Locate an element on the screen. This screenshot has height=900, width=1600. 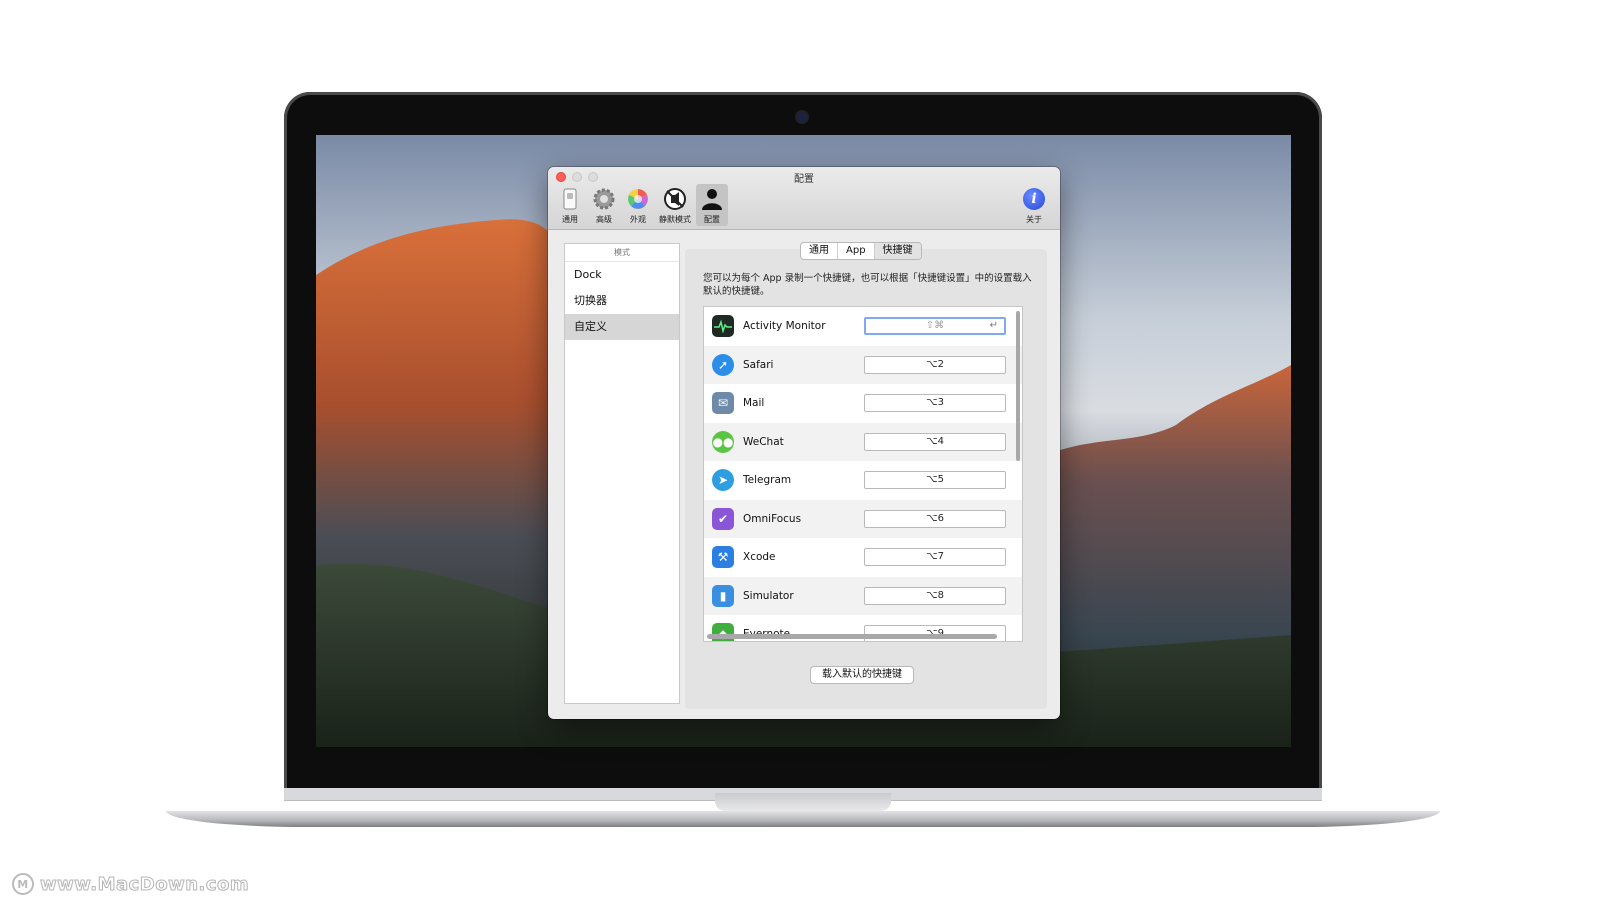
shortcut-recorder: ⇧⌘ ↵ is located at coordinates (935, 326).